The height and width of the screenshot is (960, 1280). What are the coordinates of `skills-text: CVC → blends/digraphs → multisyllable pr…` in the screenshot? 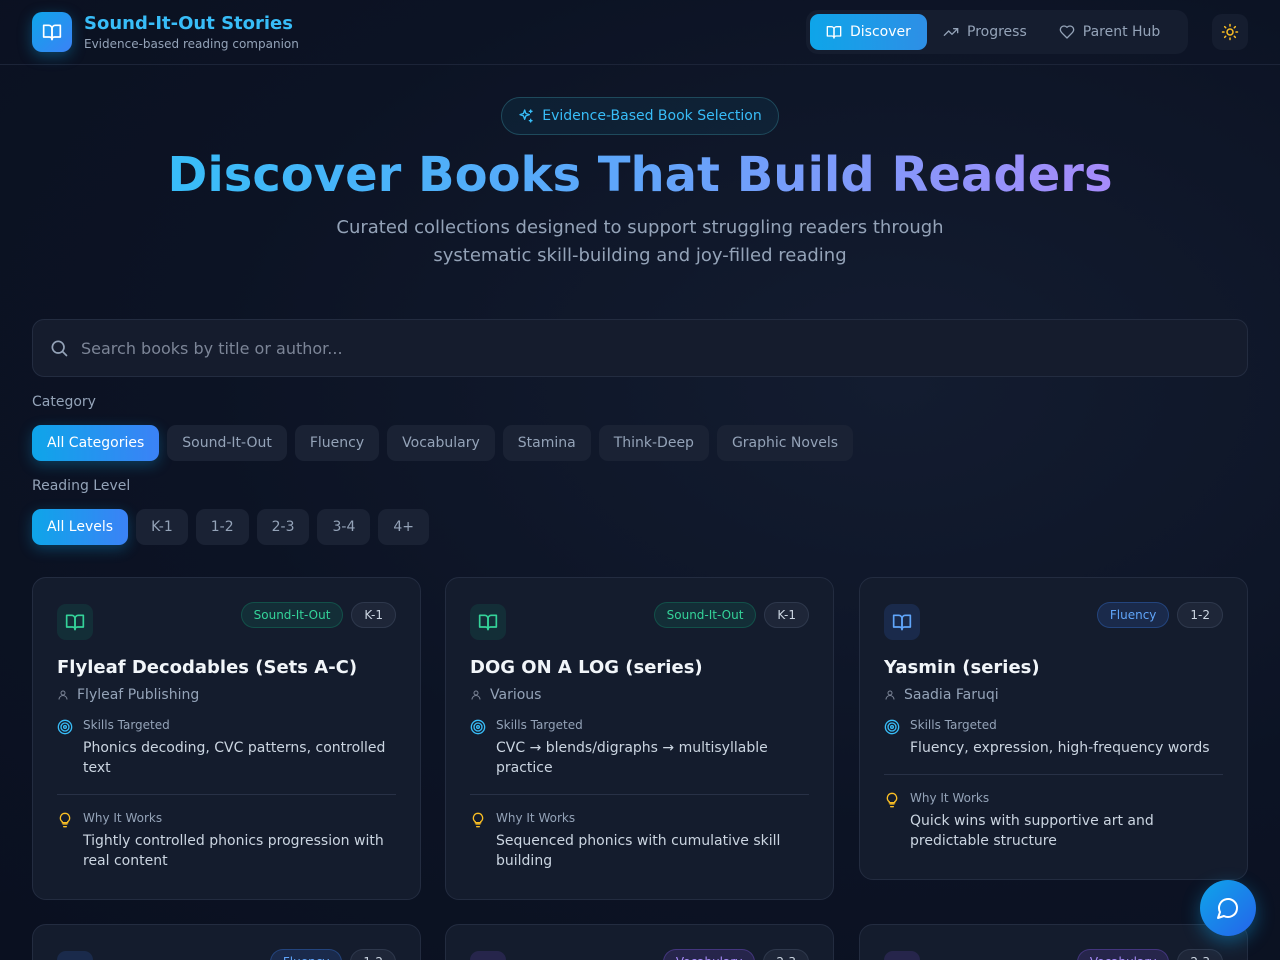 It's located at (632, 758).